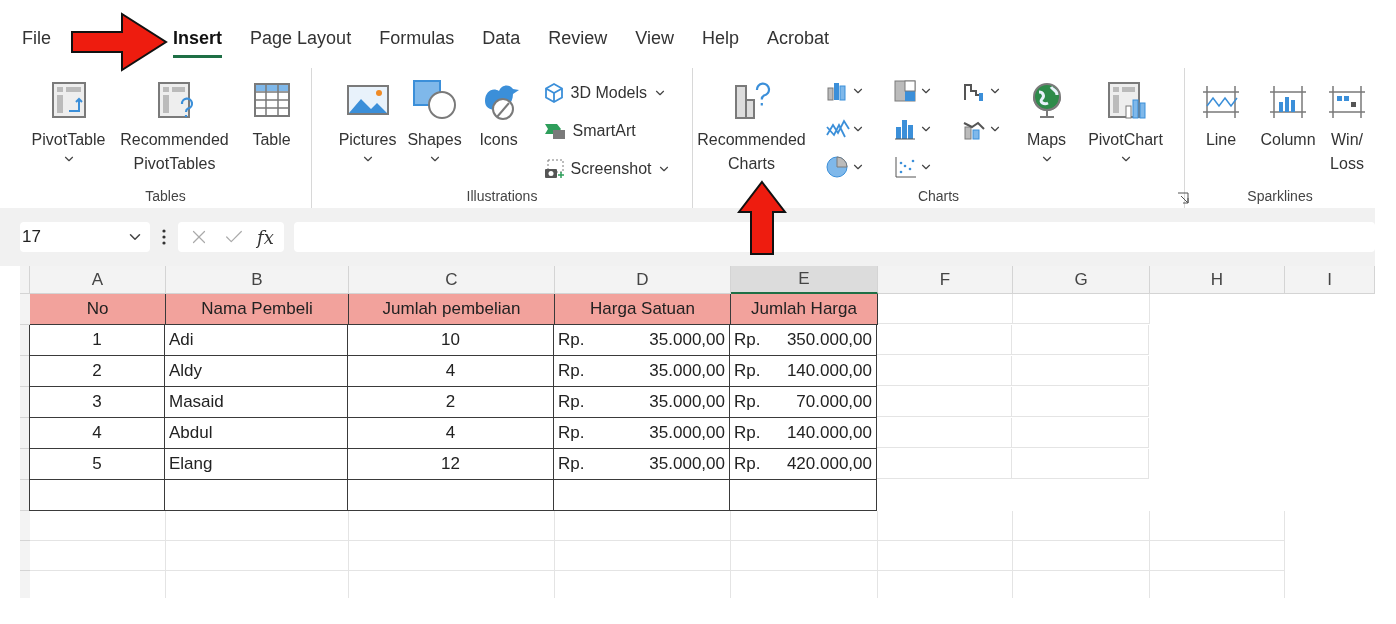  What do you see at coordinates (271, 127) in the screenshot?
I see `ribbon-button: Table` at bounding box center [271, 127].